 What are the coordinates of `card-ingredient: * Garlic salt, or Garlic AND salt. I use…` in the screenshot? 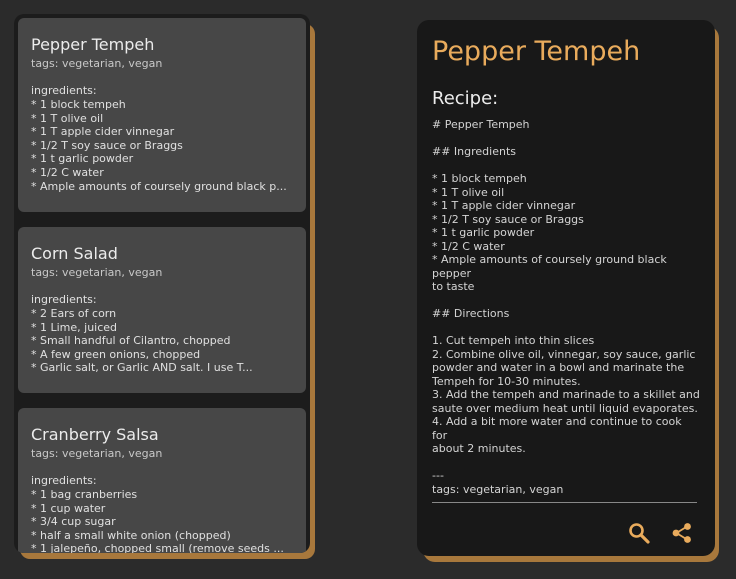 It's located at (142, 368).